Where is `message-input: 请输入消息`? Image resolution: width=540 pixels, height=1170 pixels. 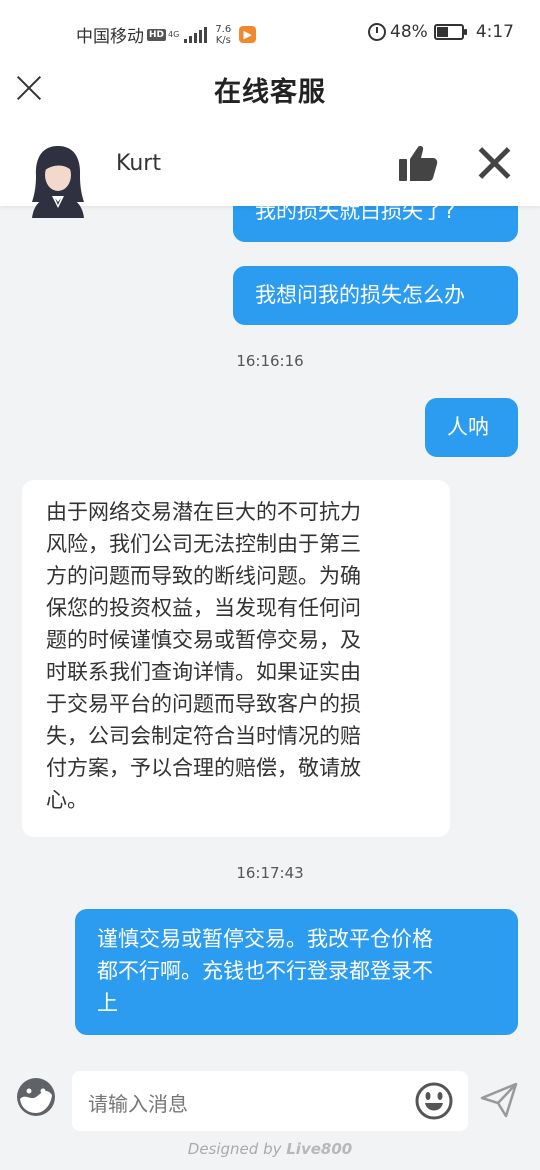 message-input: 请输入消息 is located at coordinates (270, 1101).